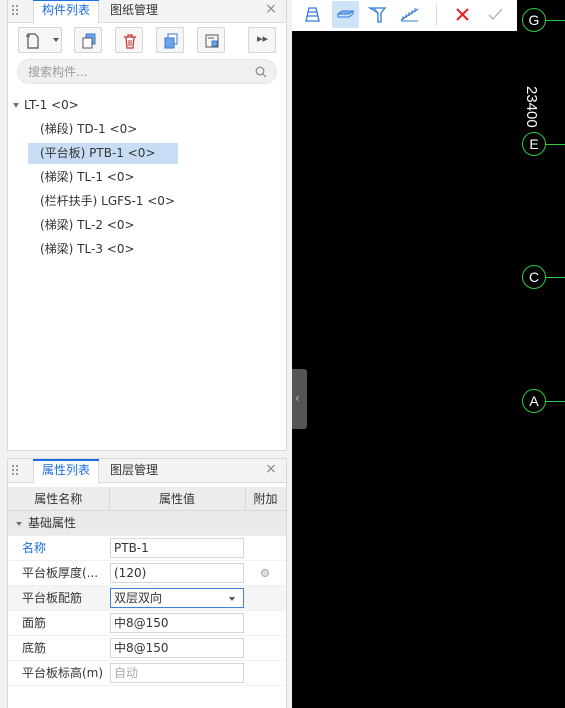  What do you see at coordinates (177, 547) in the screenshot?
I see `name-value-field: PTB-1` at bounding box center [177, 547].